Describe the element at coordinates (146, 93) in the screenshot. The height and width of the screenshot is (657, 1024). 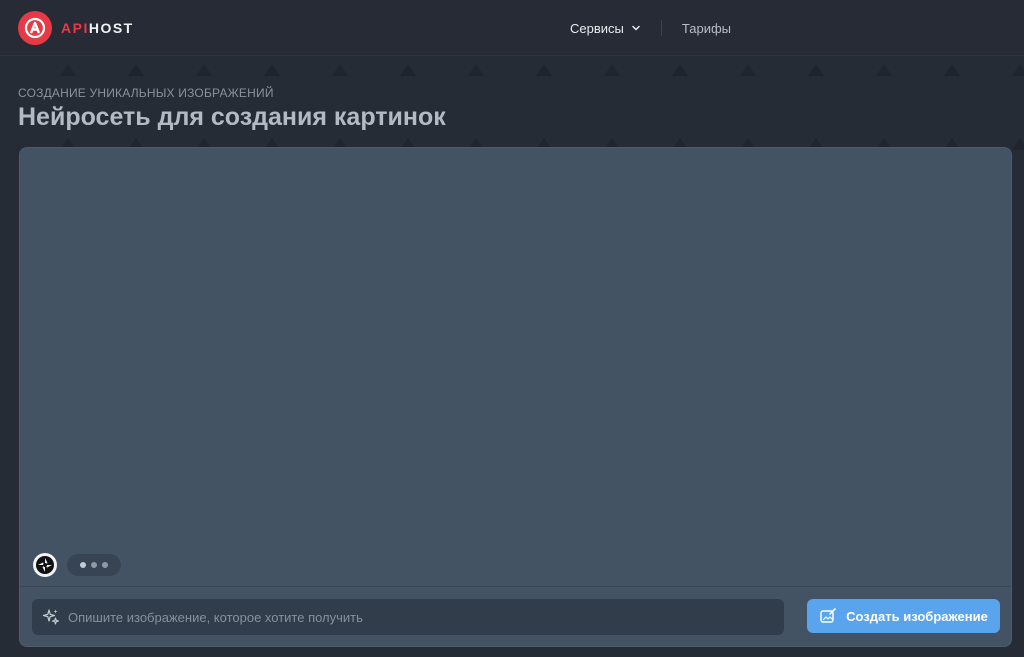
I see `page-subtitle: СОЗДАНИЕ УНИКАЛЬНЫХ ИЗОБРАЖЕНИЙ` at that location.